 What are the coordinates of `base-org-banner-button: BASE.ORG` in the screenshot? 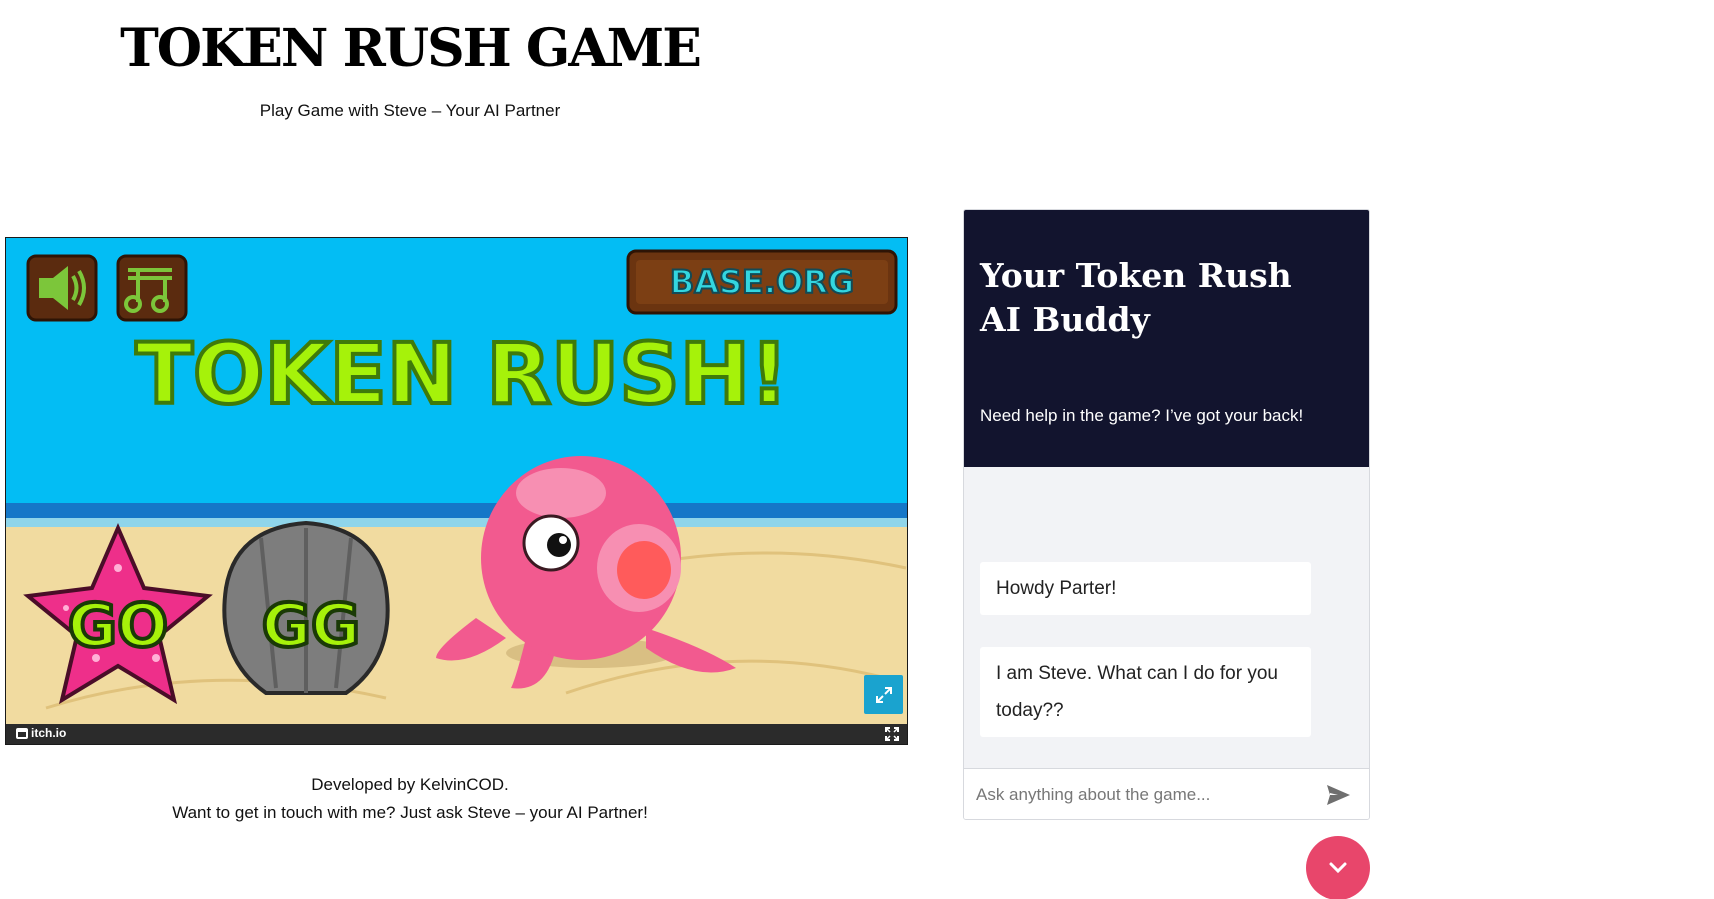 It's located at (762, 282).